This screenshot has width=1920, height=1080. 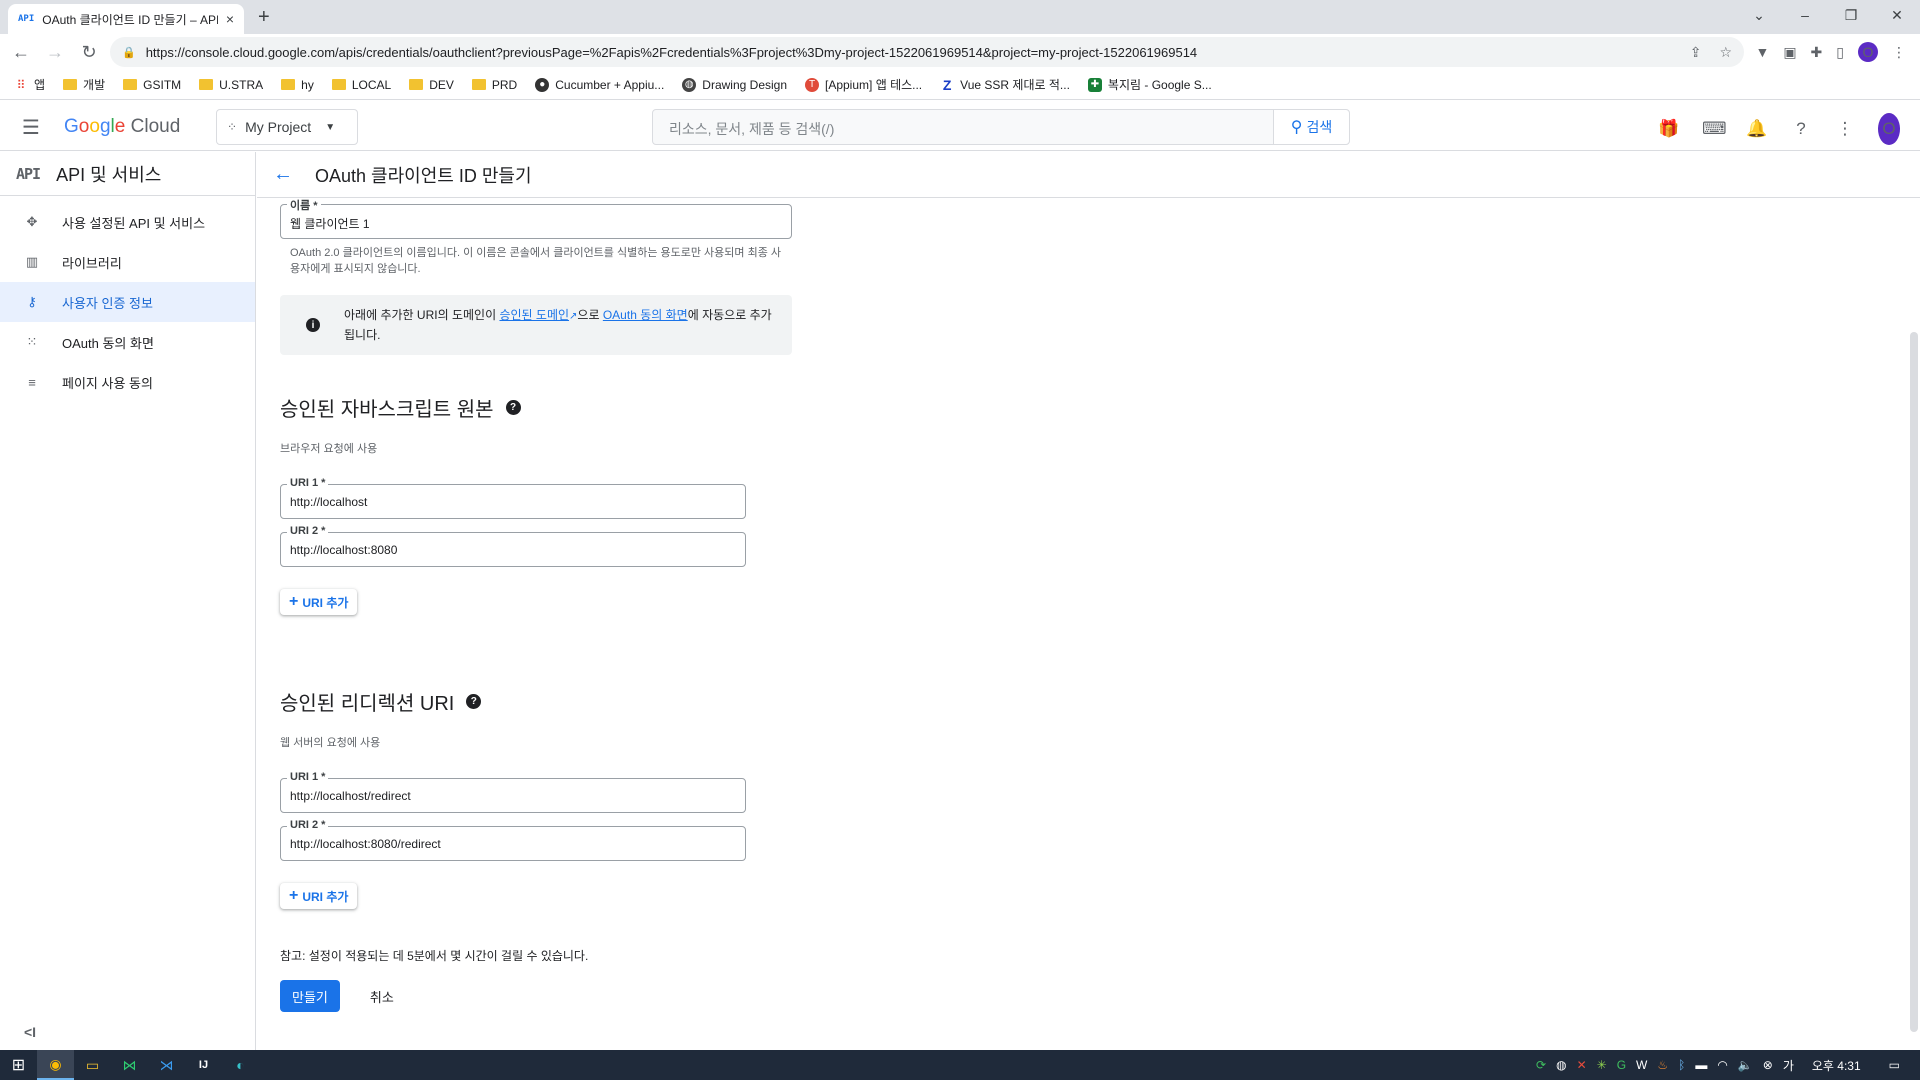 I want to click on cloud-shell-icon: ⌨, so click(x=1714, y=129).